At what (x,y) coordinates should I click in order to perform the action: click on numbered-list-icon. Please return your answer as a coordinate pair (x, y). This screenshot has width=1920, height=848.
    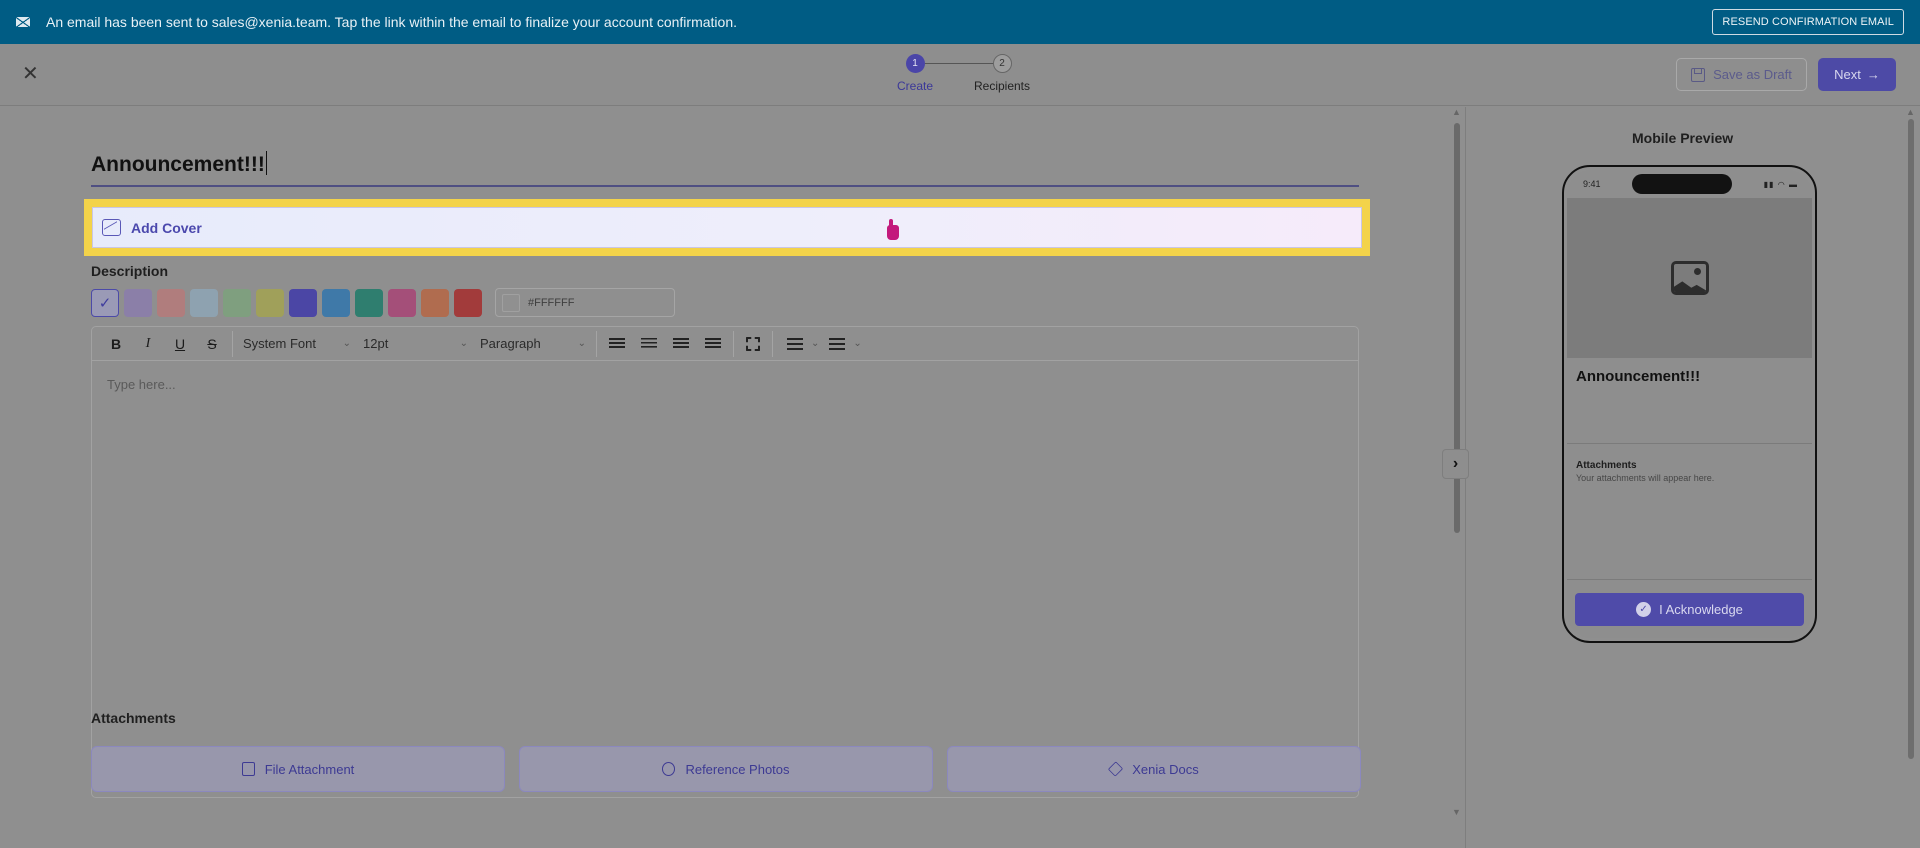
    Looking at the image, I should click on (795, 343).